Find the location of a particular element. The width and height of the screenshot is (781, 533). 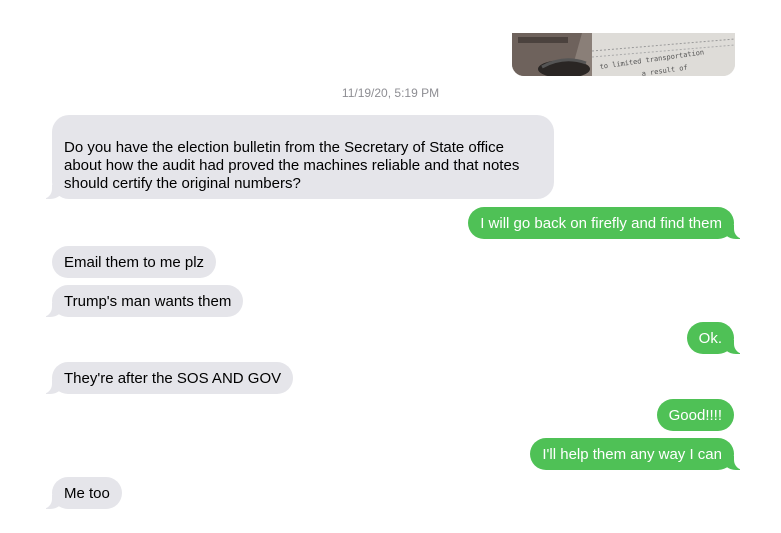

message-bubble-outgoing: Ok. is located at coordinates (715, 338).